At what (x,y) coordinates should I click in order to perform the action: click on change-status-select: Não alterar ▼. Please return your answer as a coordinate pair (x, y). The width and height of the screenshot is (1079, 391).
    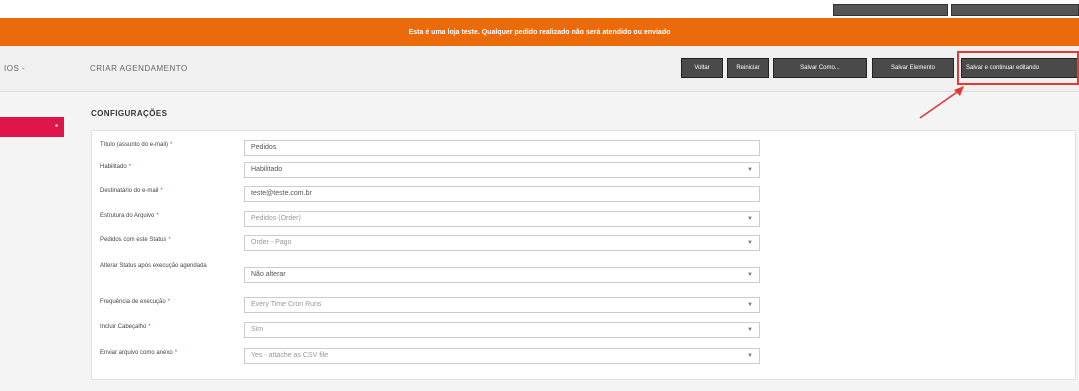
    Looking at the image, I should click on (502, 275).